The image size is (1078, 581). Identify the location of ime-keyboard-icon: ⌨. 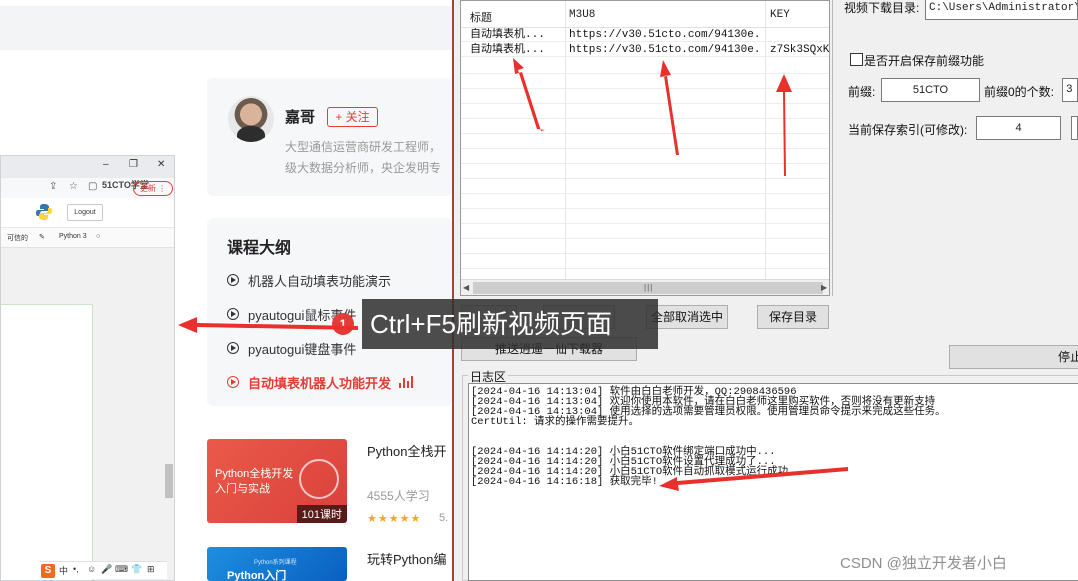
(121, 569).